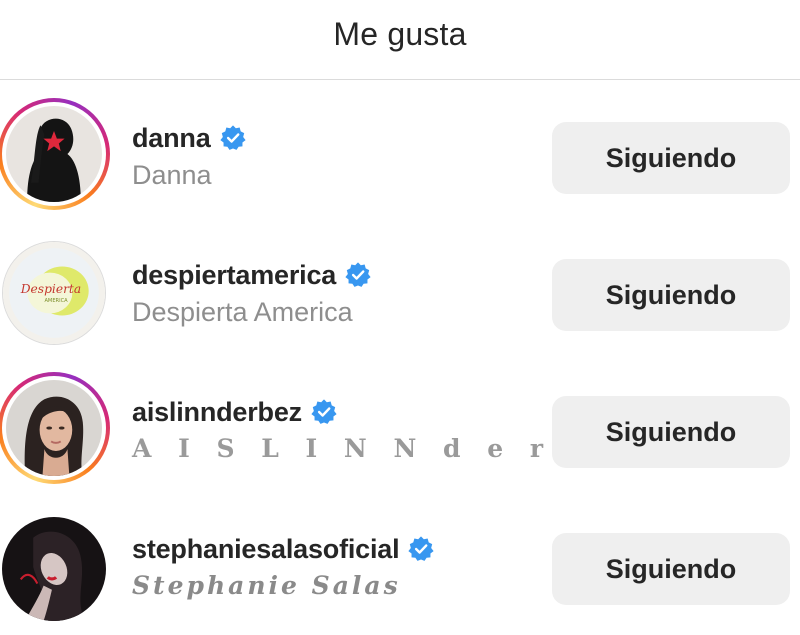 Image resolution: width=800 pixels, height=635 pixels. Describe the element at coordinates (172, 175) in the screenshot. I see `full-name: Danna` at that location.